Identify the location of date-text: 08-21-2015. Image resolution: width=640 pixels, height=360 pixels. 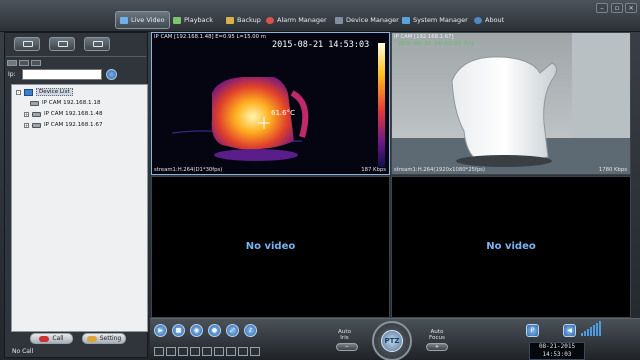
(557, 346).